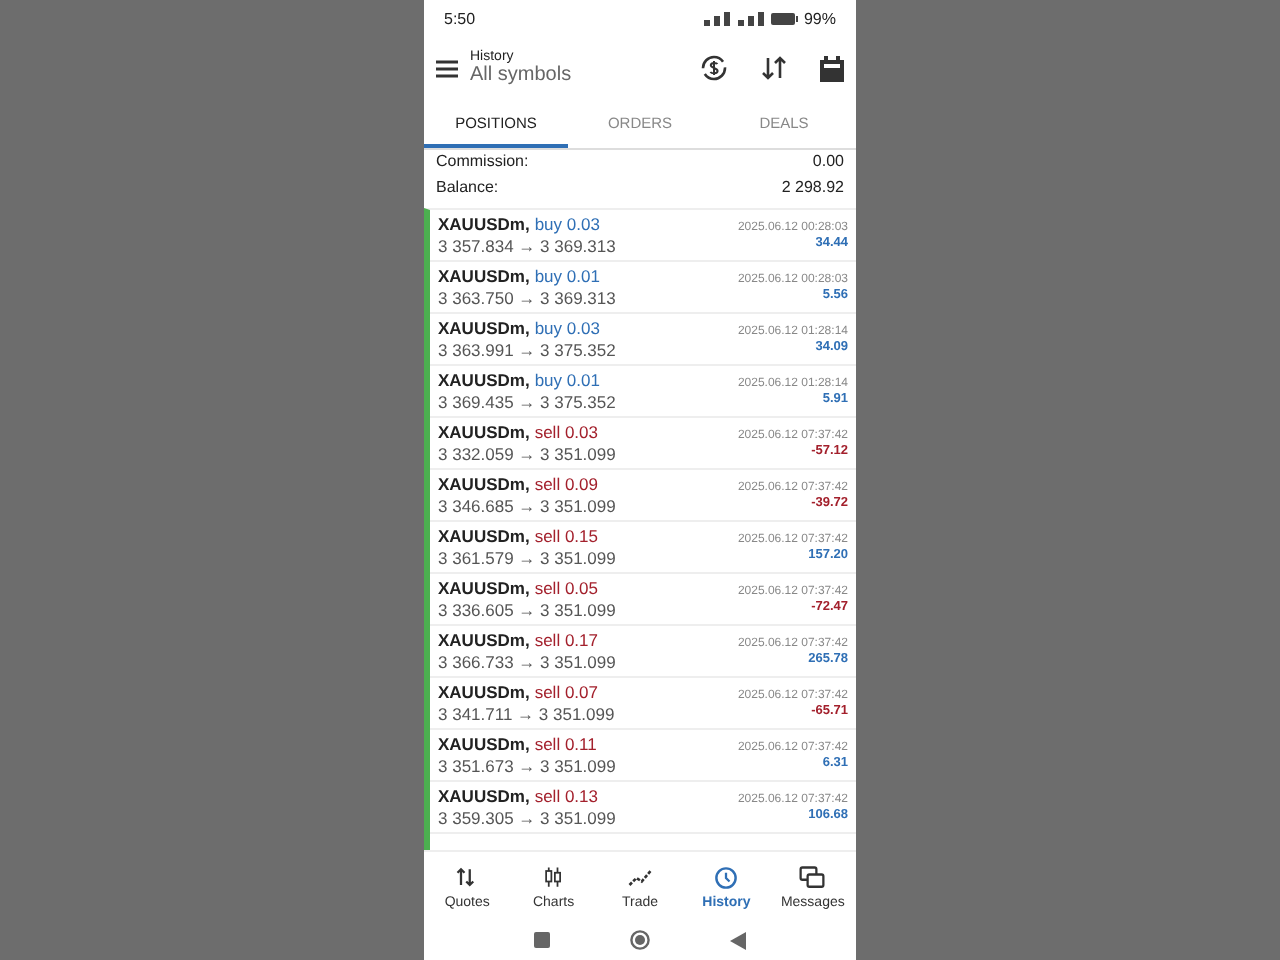  Describe the element at coordinates (460, 18) in the screenshot. I see `status-time: 5:50` at that location.